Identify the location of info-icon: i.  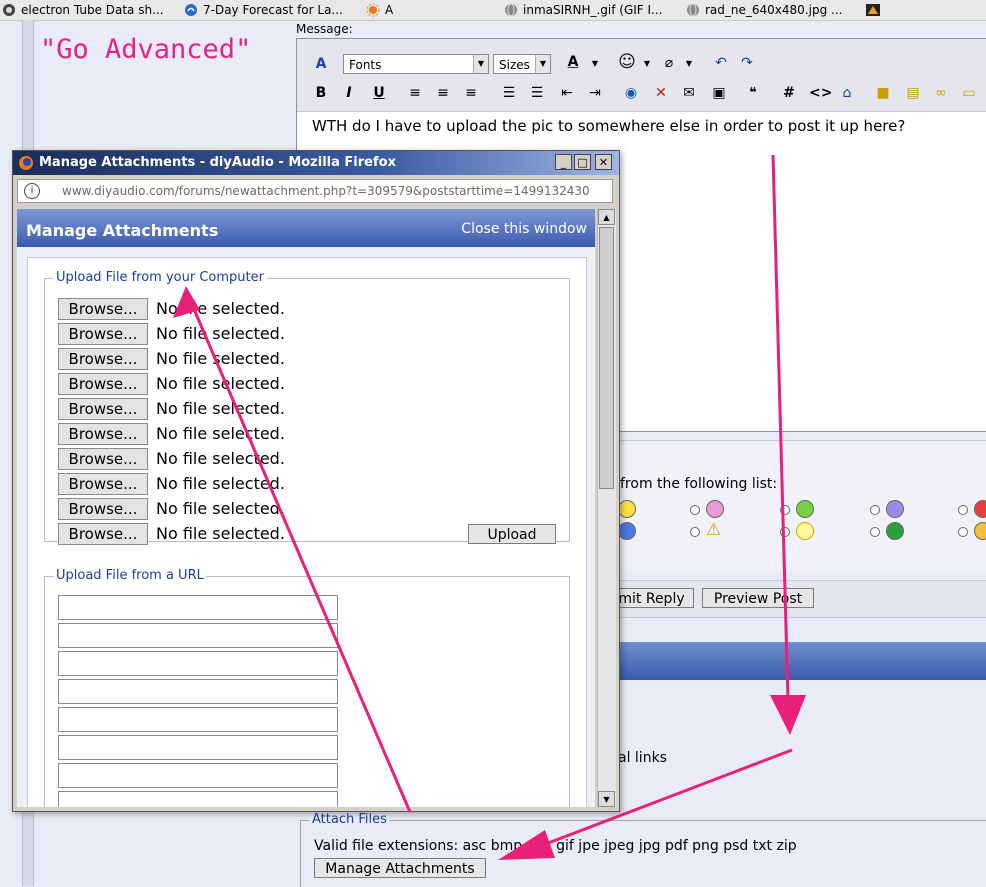
(32, 191).